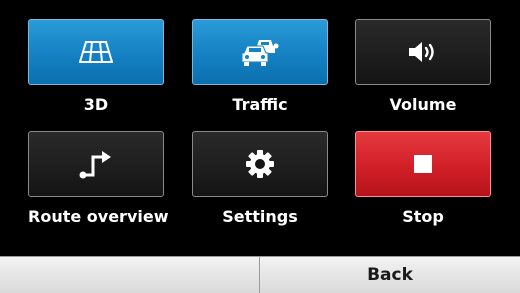 This screenshot has height=293, width=520. I want to click on menu-item-3d: 3D, so click(96, 66).